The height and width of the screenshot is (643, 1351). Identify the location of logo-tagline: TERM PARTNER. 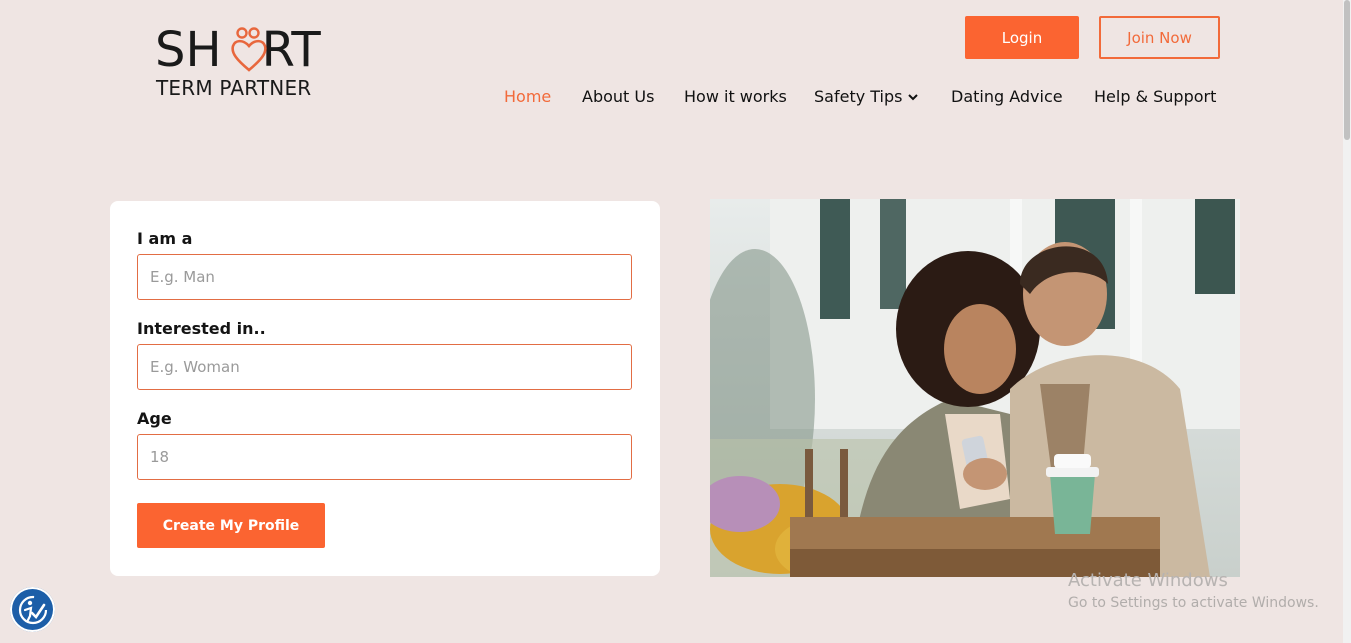
(234, 88).